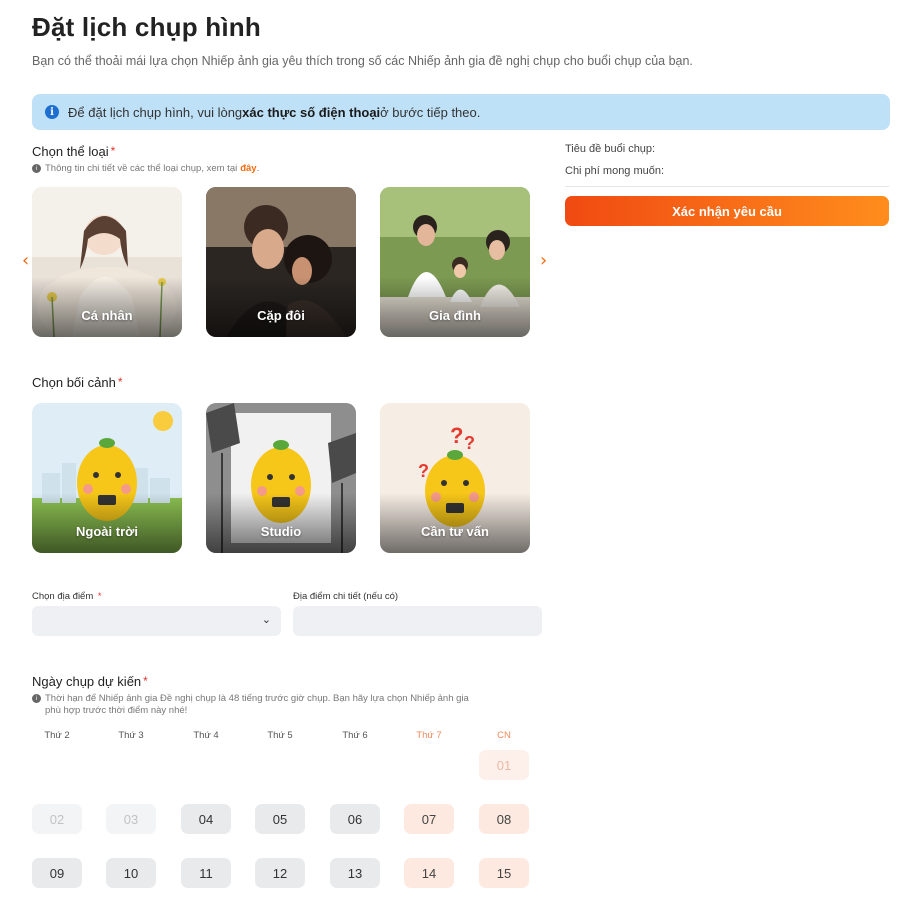 This screenshot has width=920, height=898. I want to click on genre-card-label: Cá nhân, so click(107, 315).